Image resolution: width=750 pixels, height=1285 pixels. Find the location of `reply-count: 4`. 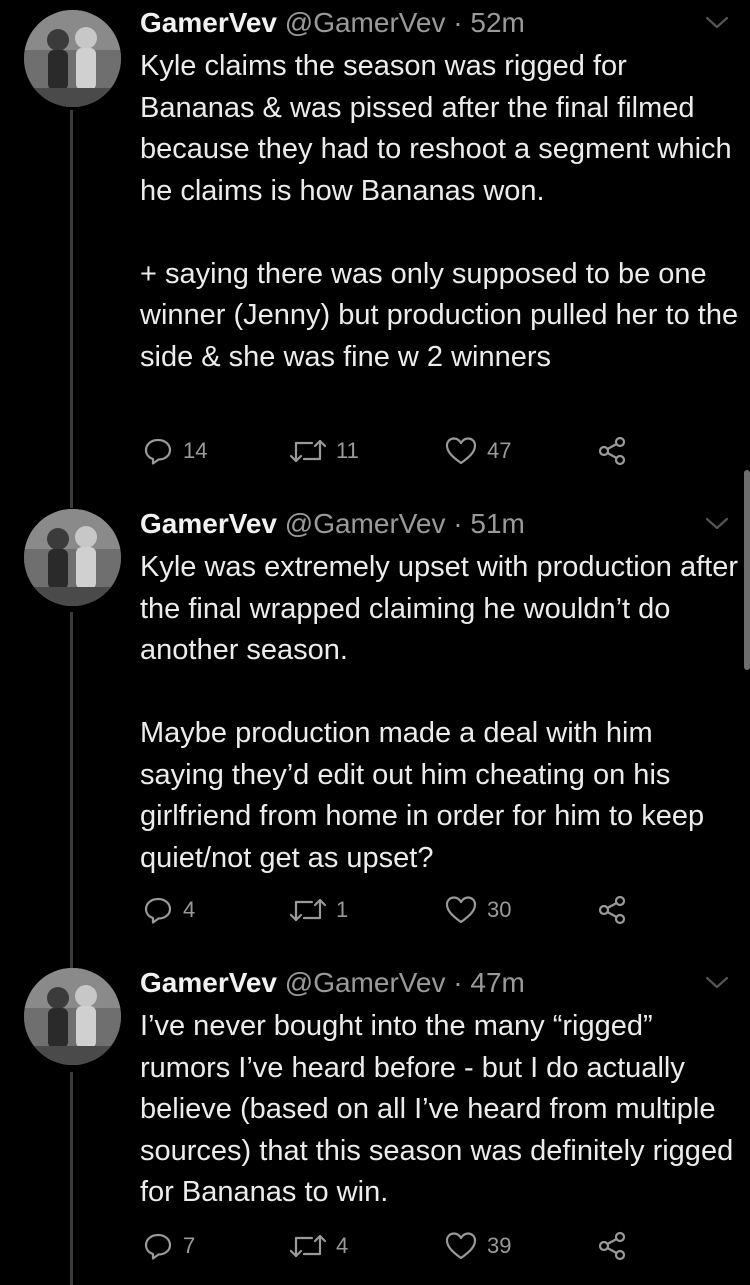

reply-count: 4 is located at coordinates (189, 909).